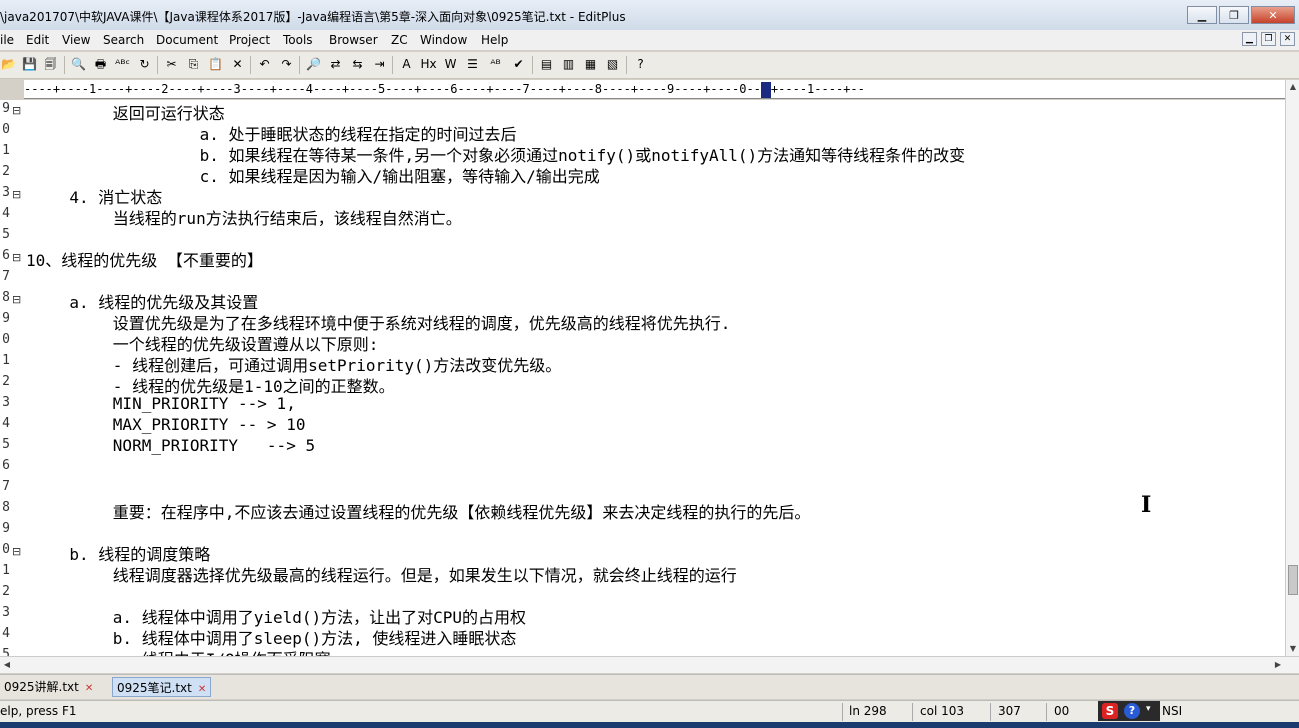 The height and width of the screenshot is (728, 1299). Describe the element at coordinates (649, 664) in the screenshot. I see `horizontal-scrollbar: ◀ ▶` at that location.